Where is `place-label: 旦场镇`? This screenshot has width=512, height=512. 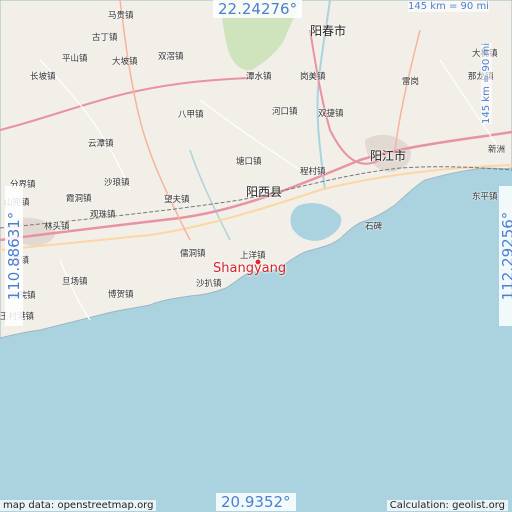
place-label: 旦场镇 is located at coordinates (75, 282).